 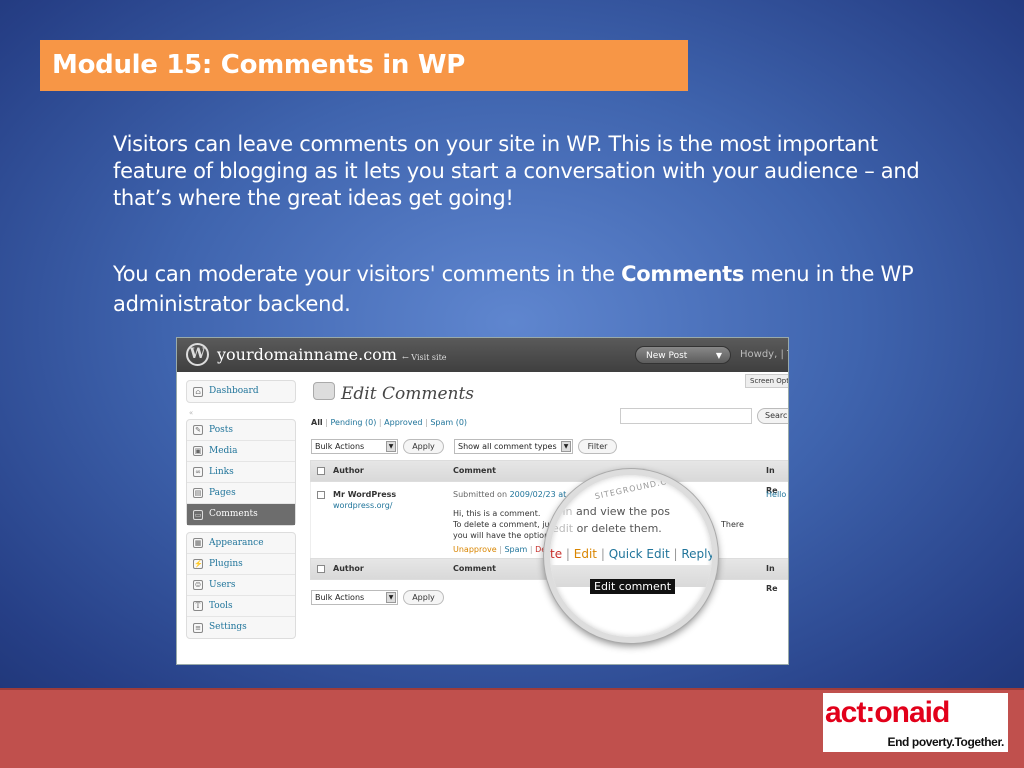 I want to click on sidebar-label-posts: Posts, so click(x=221, y=429).